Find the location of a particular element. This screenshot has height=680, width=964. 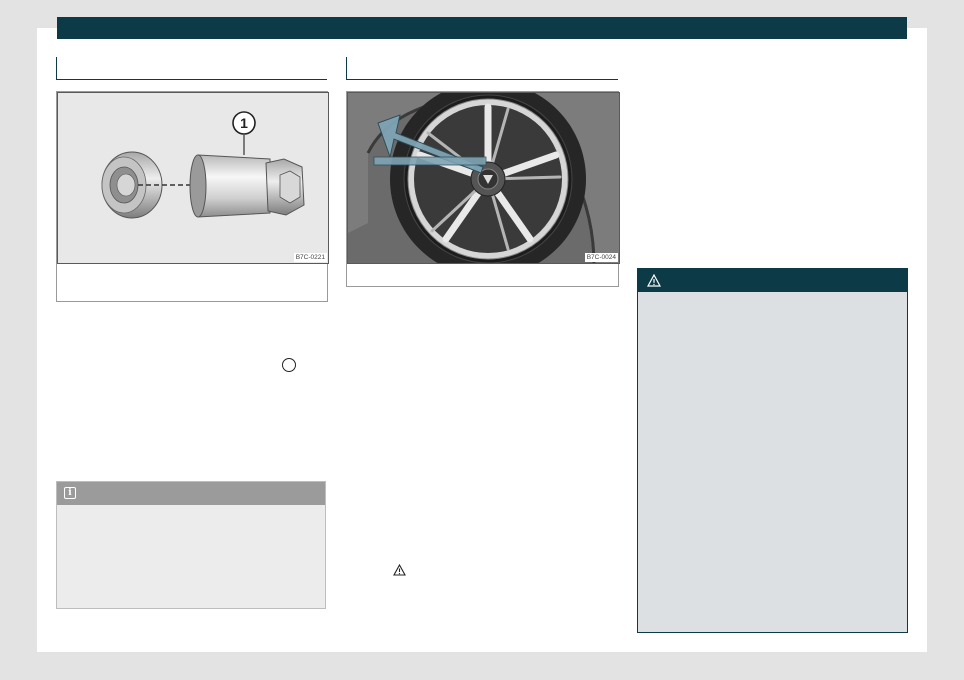

header-bar is located at coordinates (482, 28).